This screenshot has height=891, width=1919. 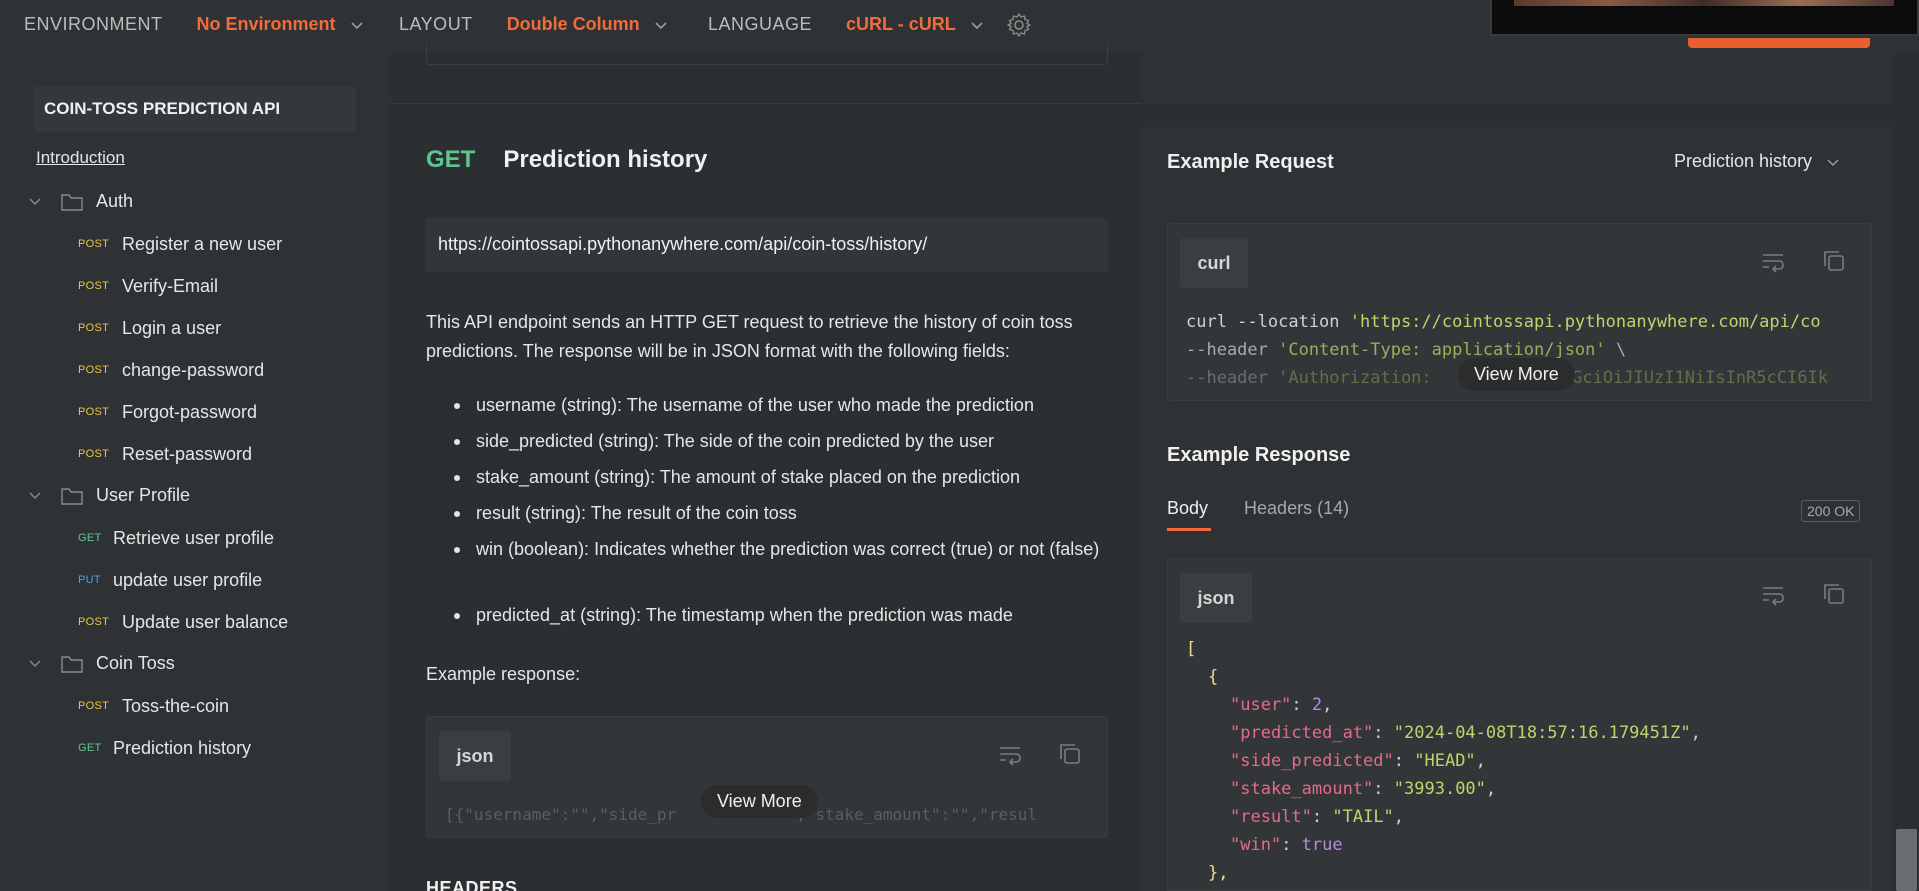 I want to click on example-request-selector: Prediction history, so click(x=1757, y=161).